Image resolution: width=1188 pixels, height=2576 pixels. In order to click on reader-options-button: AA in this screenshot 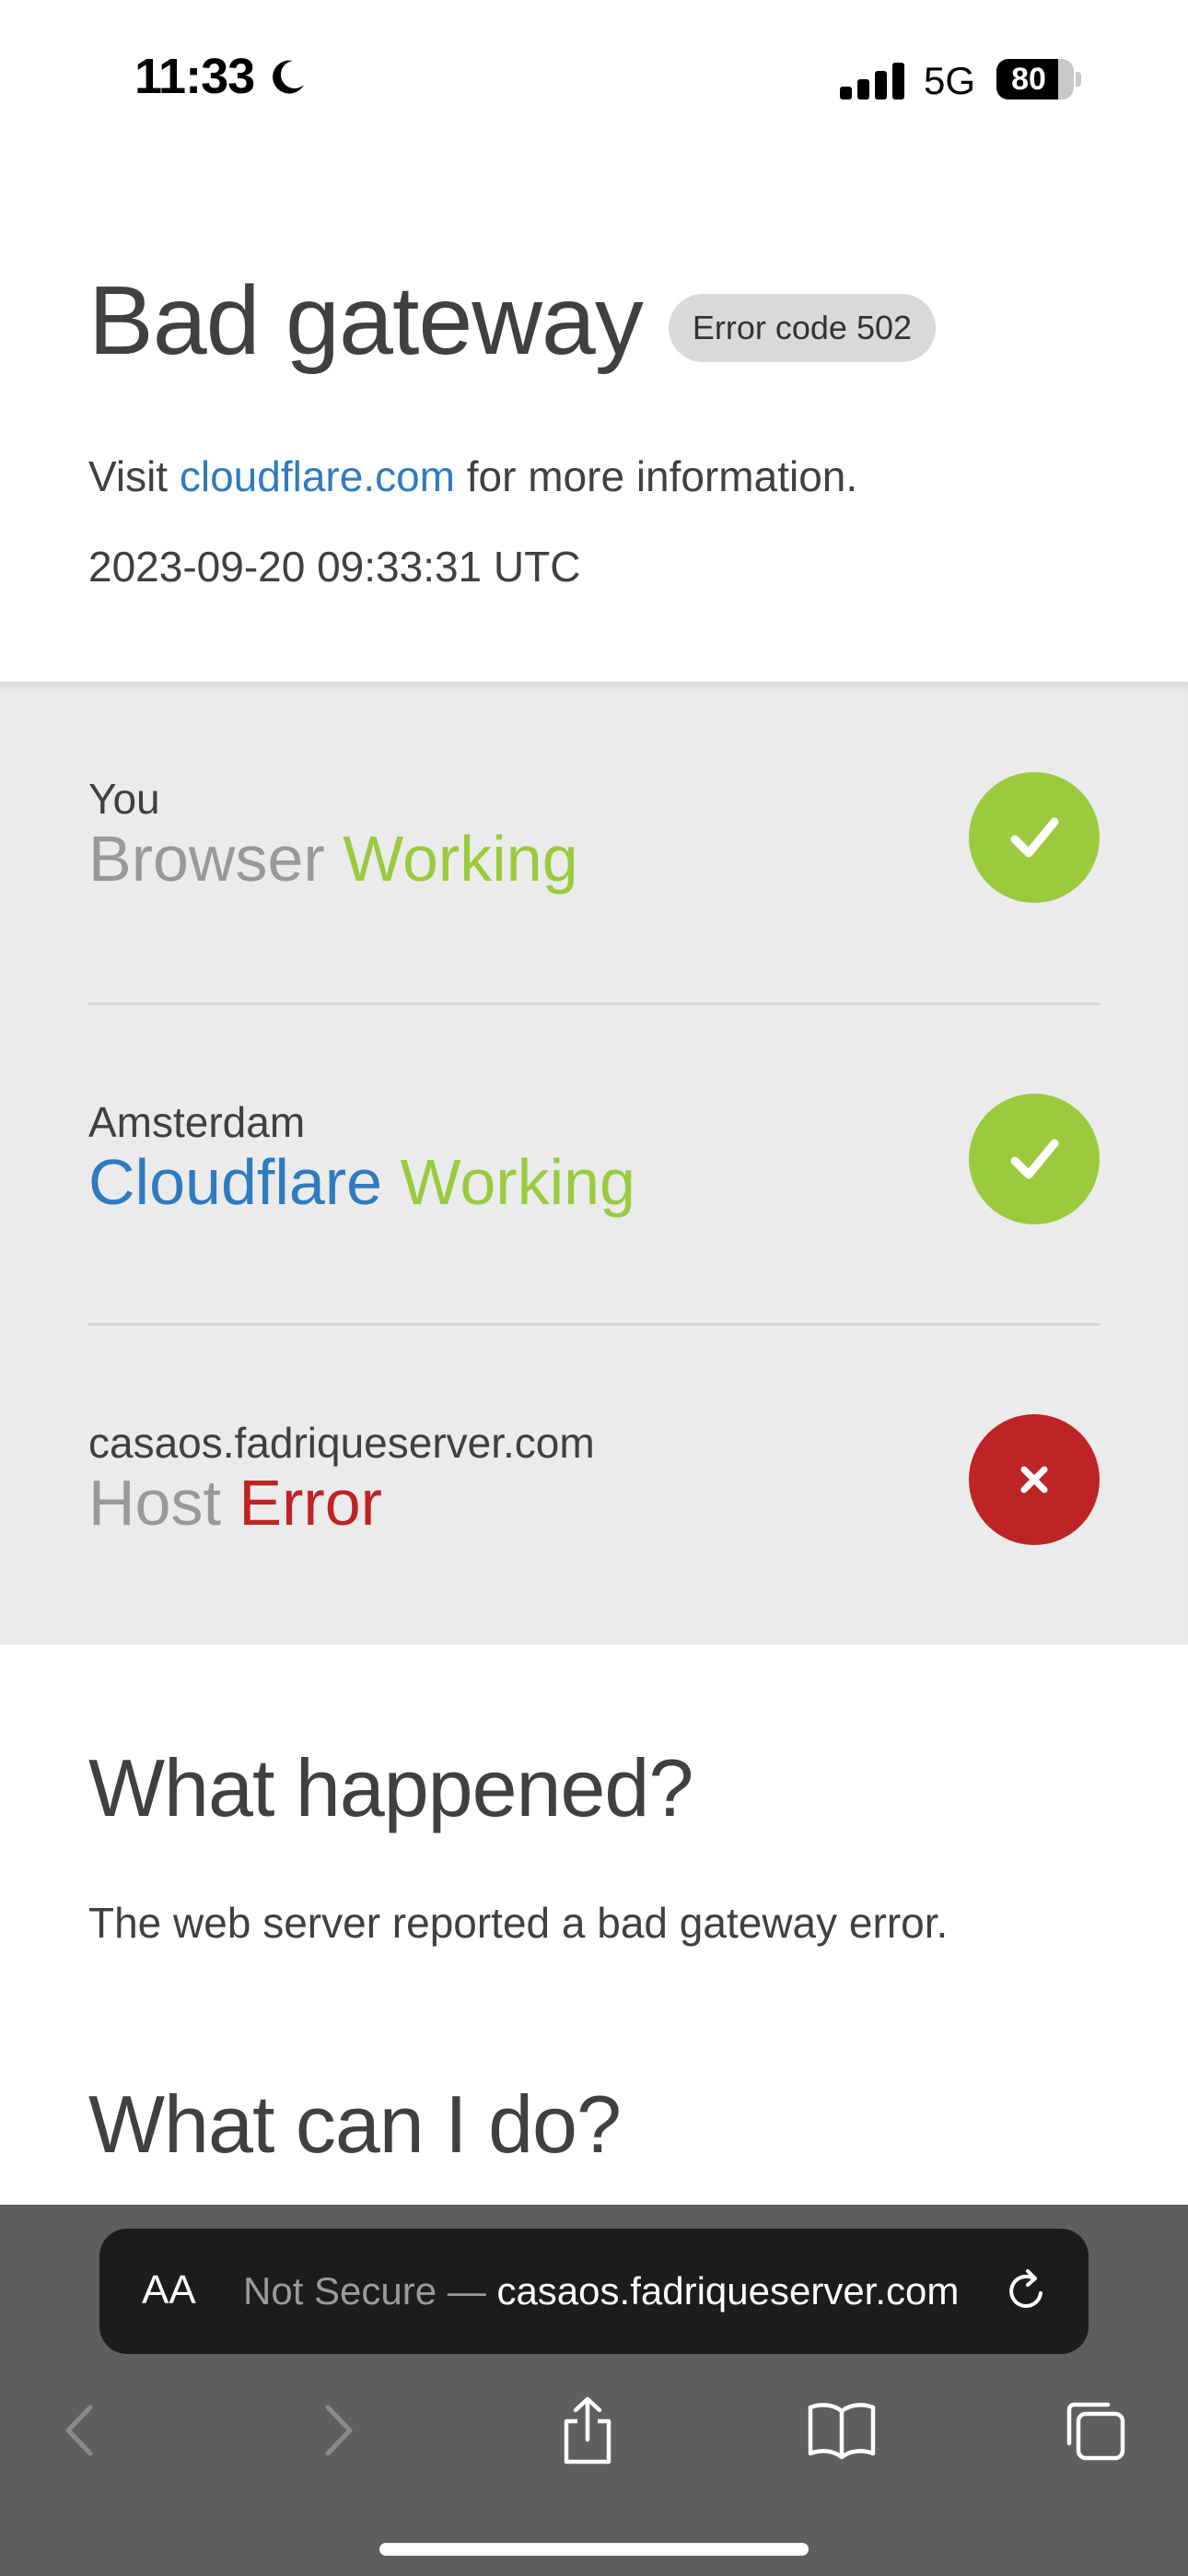, I will do `click(169, 2290)`.